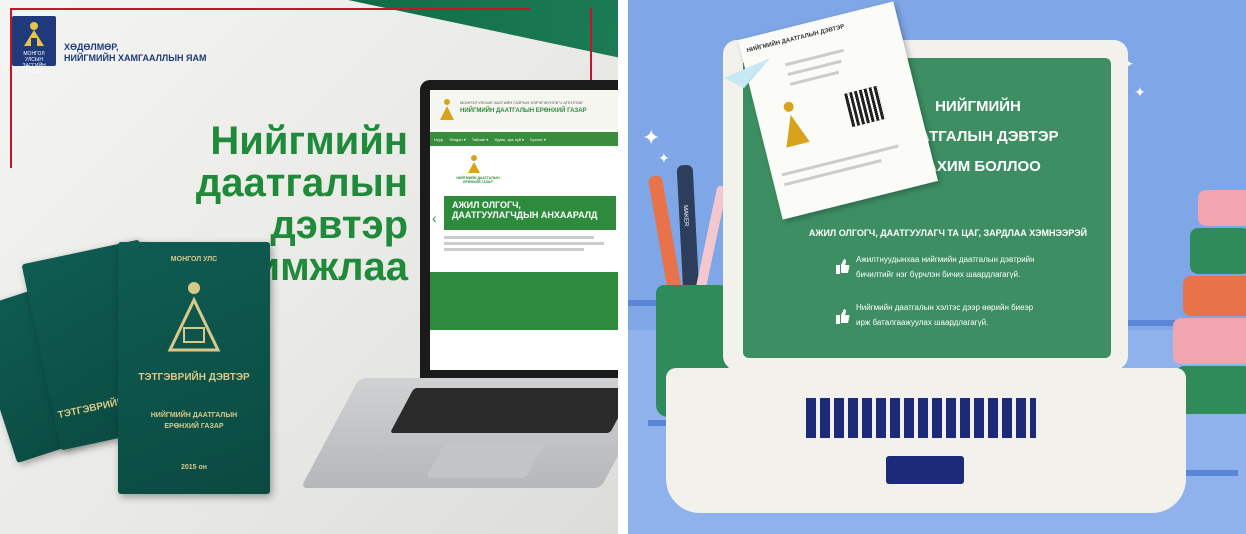 Image resolution: width=1246 pixels, height=534 pixels. I want to click on soyombo-emblem-icon, so click(34, 34).